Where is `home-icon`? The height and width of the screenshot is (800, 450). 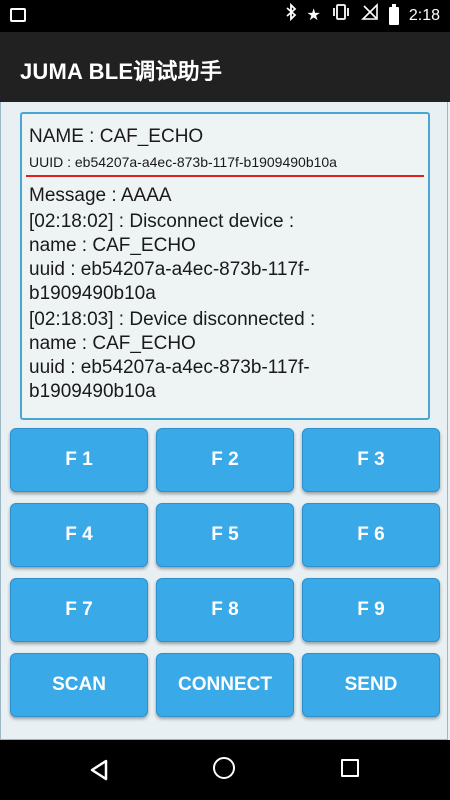
home-icon is located at coordinates (224, 768).